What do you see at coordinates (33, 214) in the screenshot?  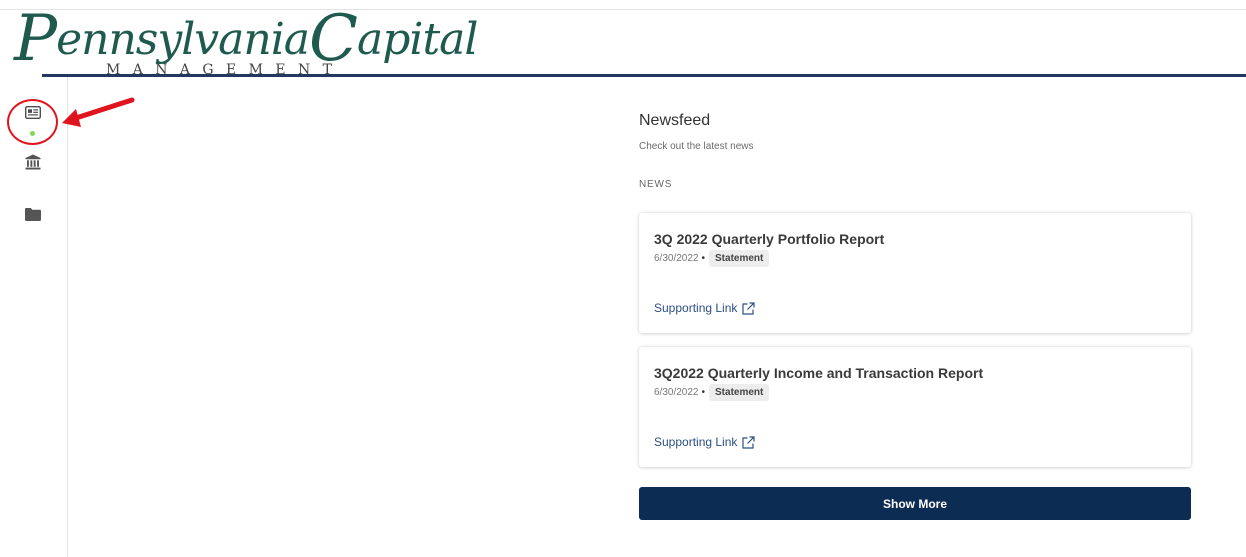 I see `folder-icon` at bounding box center [33, 214].